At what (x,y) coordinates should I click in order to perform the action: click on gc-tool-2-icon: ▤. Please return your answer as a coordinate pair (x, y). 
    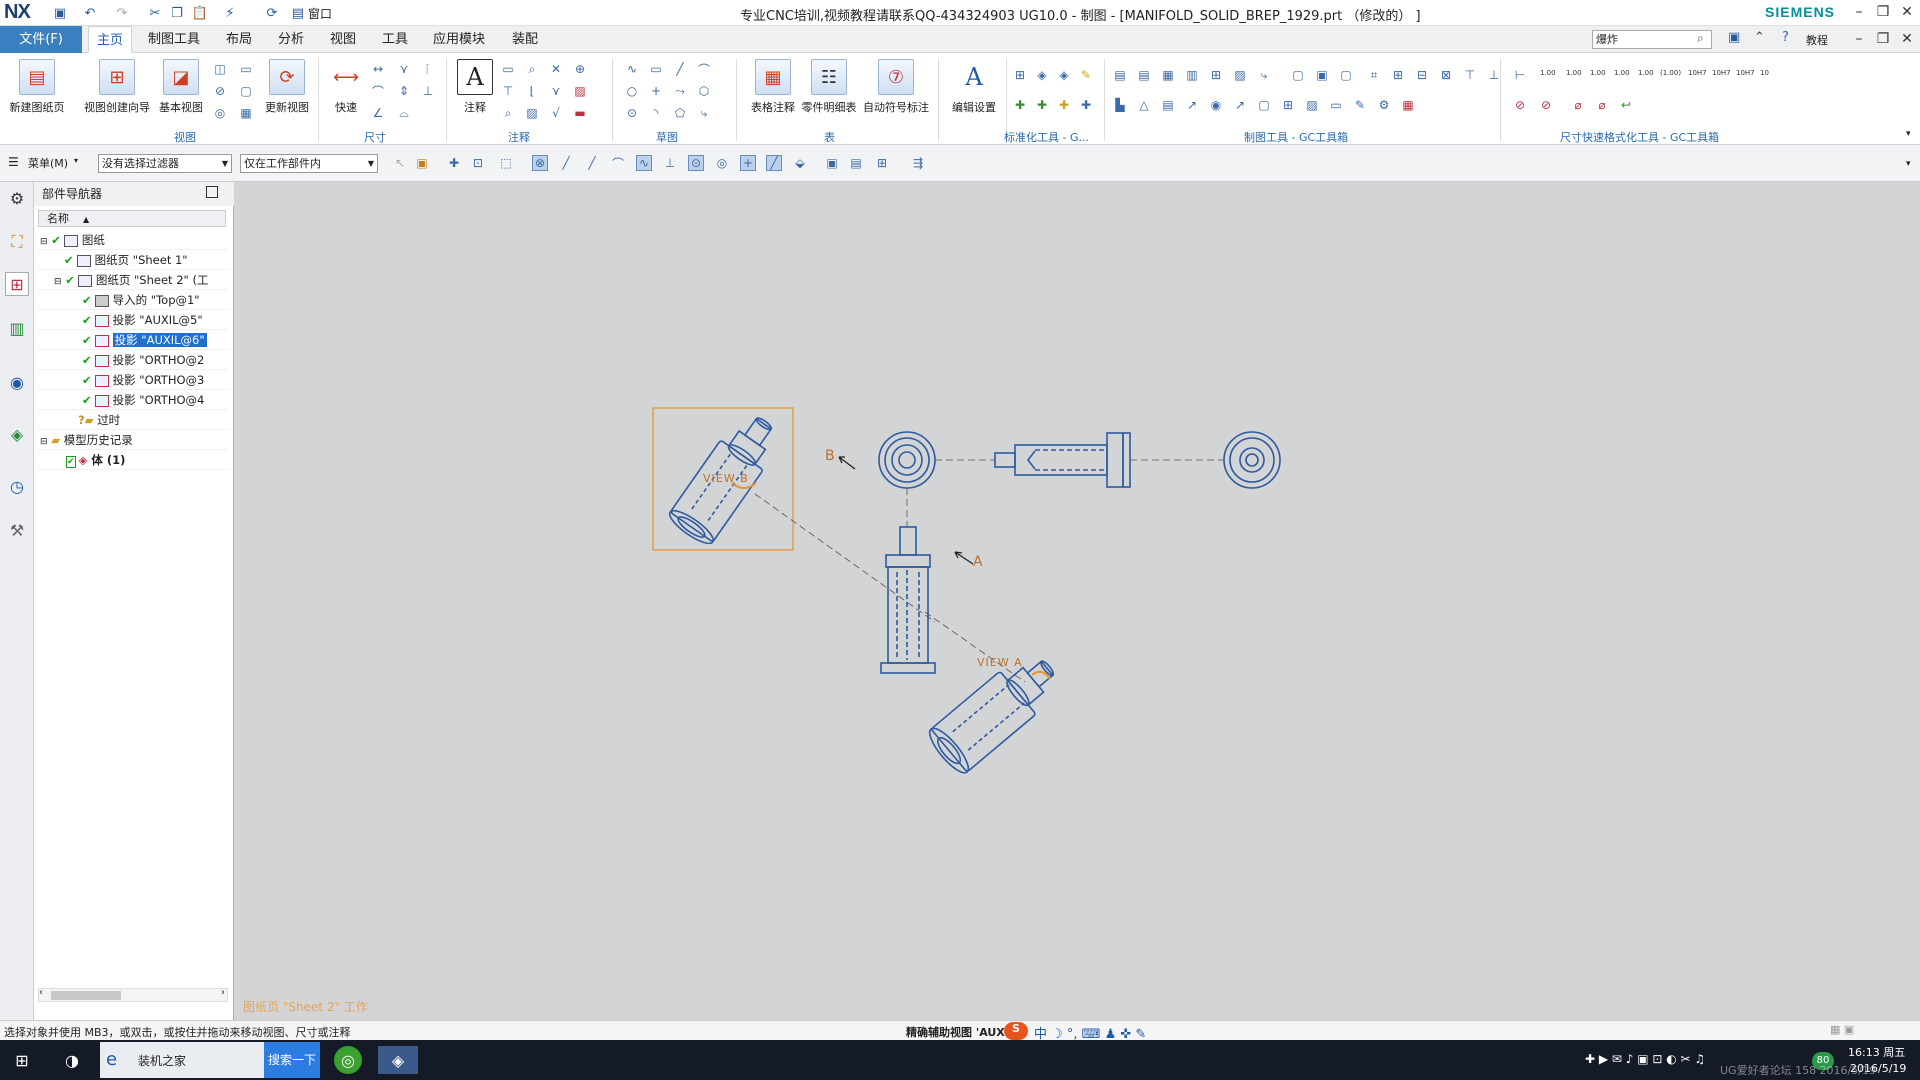
    Looking at the image, I should click on (1144, 75).